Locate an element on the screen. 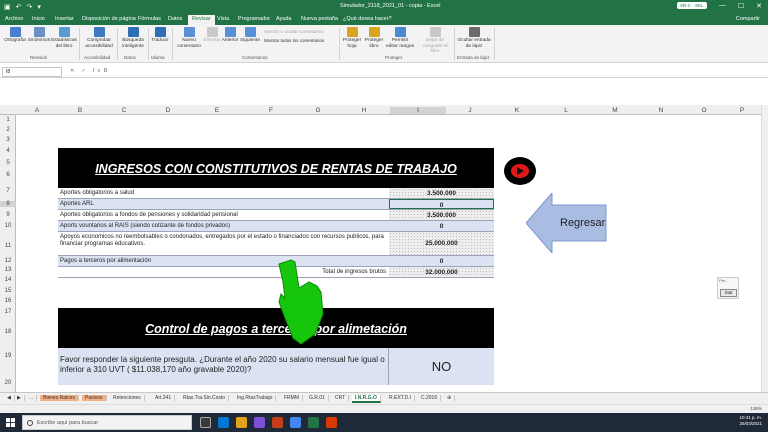 The image size is (768, 432). show-hide-comments: Mostrar u ocultar comentarios is located at coordinates (294, 31).